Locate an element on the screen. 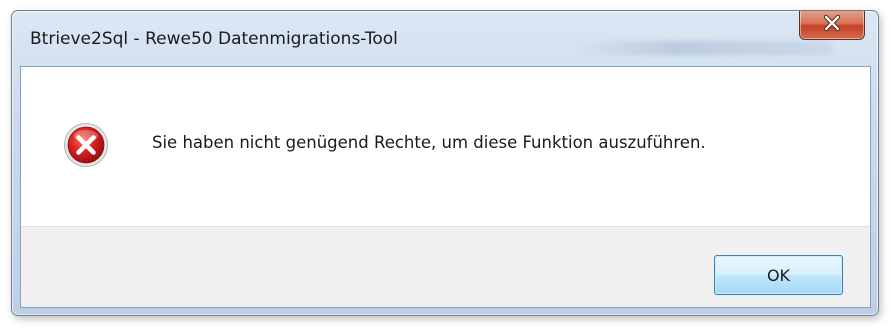 The height and width of the screenshot is (329, 891). close-button is located at coordinates (832, 25).